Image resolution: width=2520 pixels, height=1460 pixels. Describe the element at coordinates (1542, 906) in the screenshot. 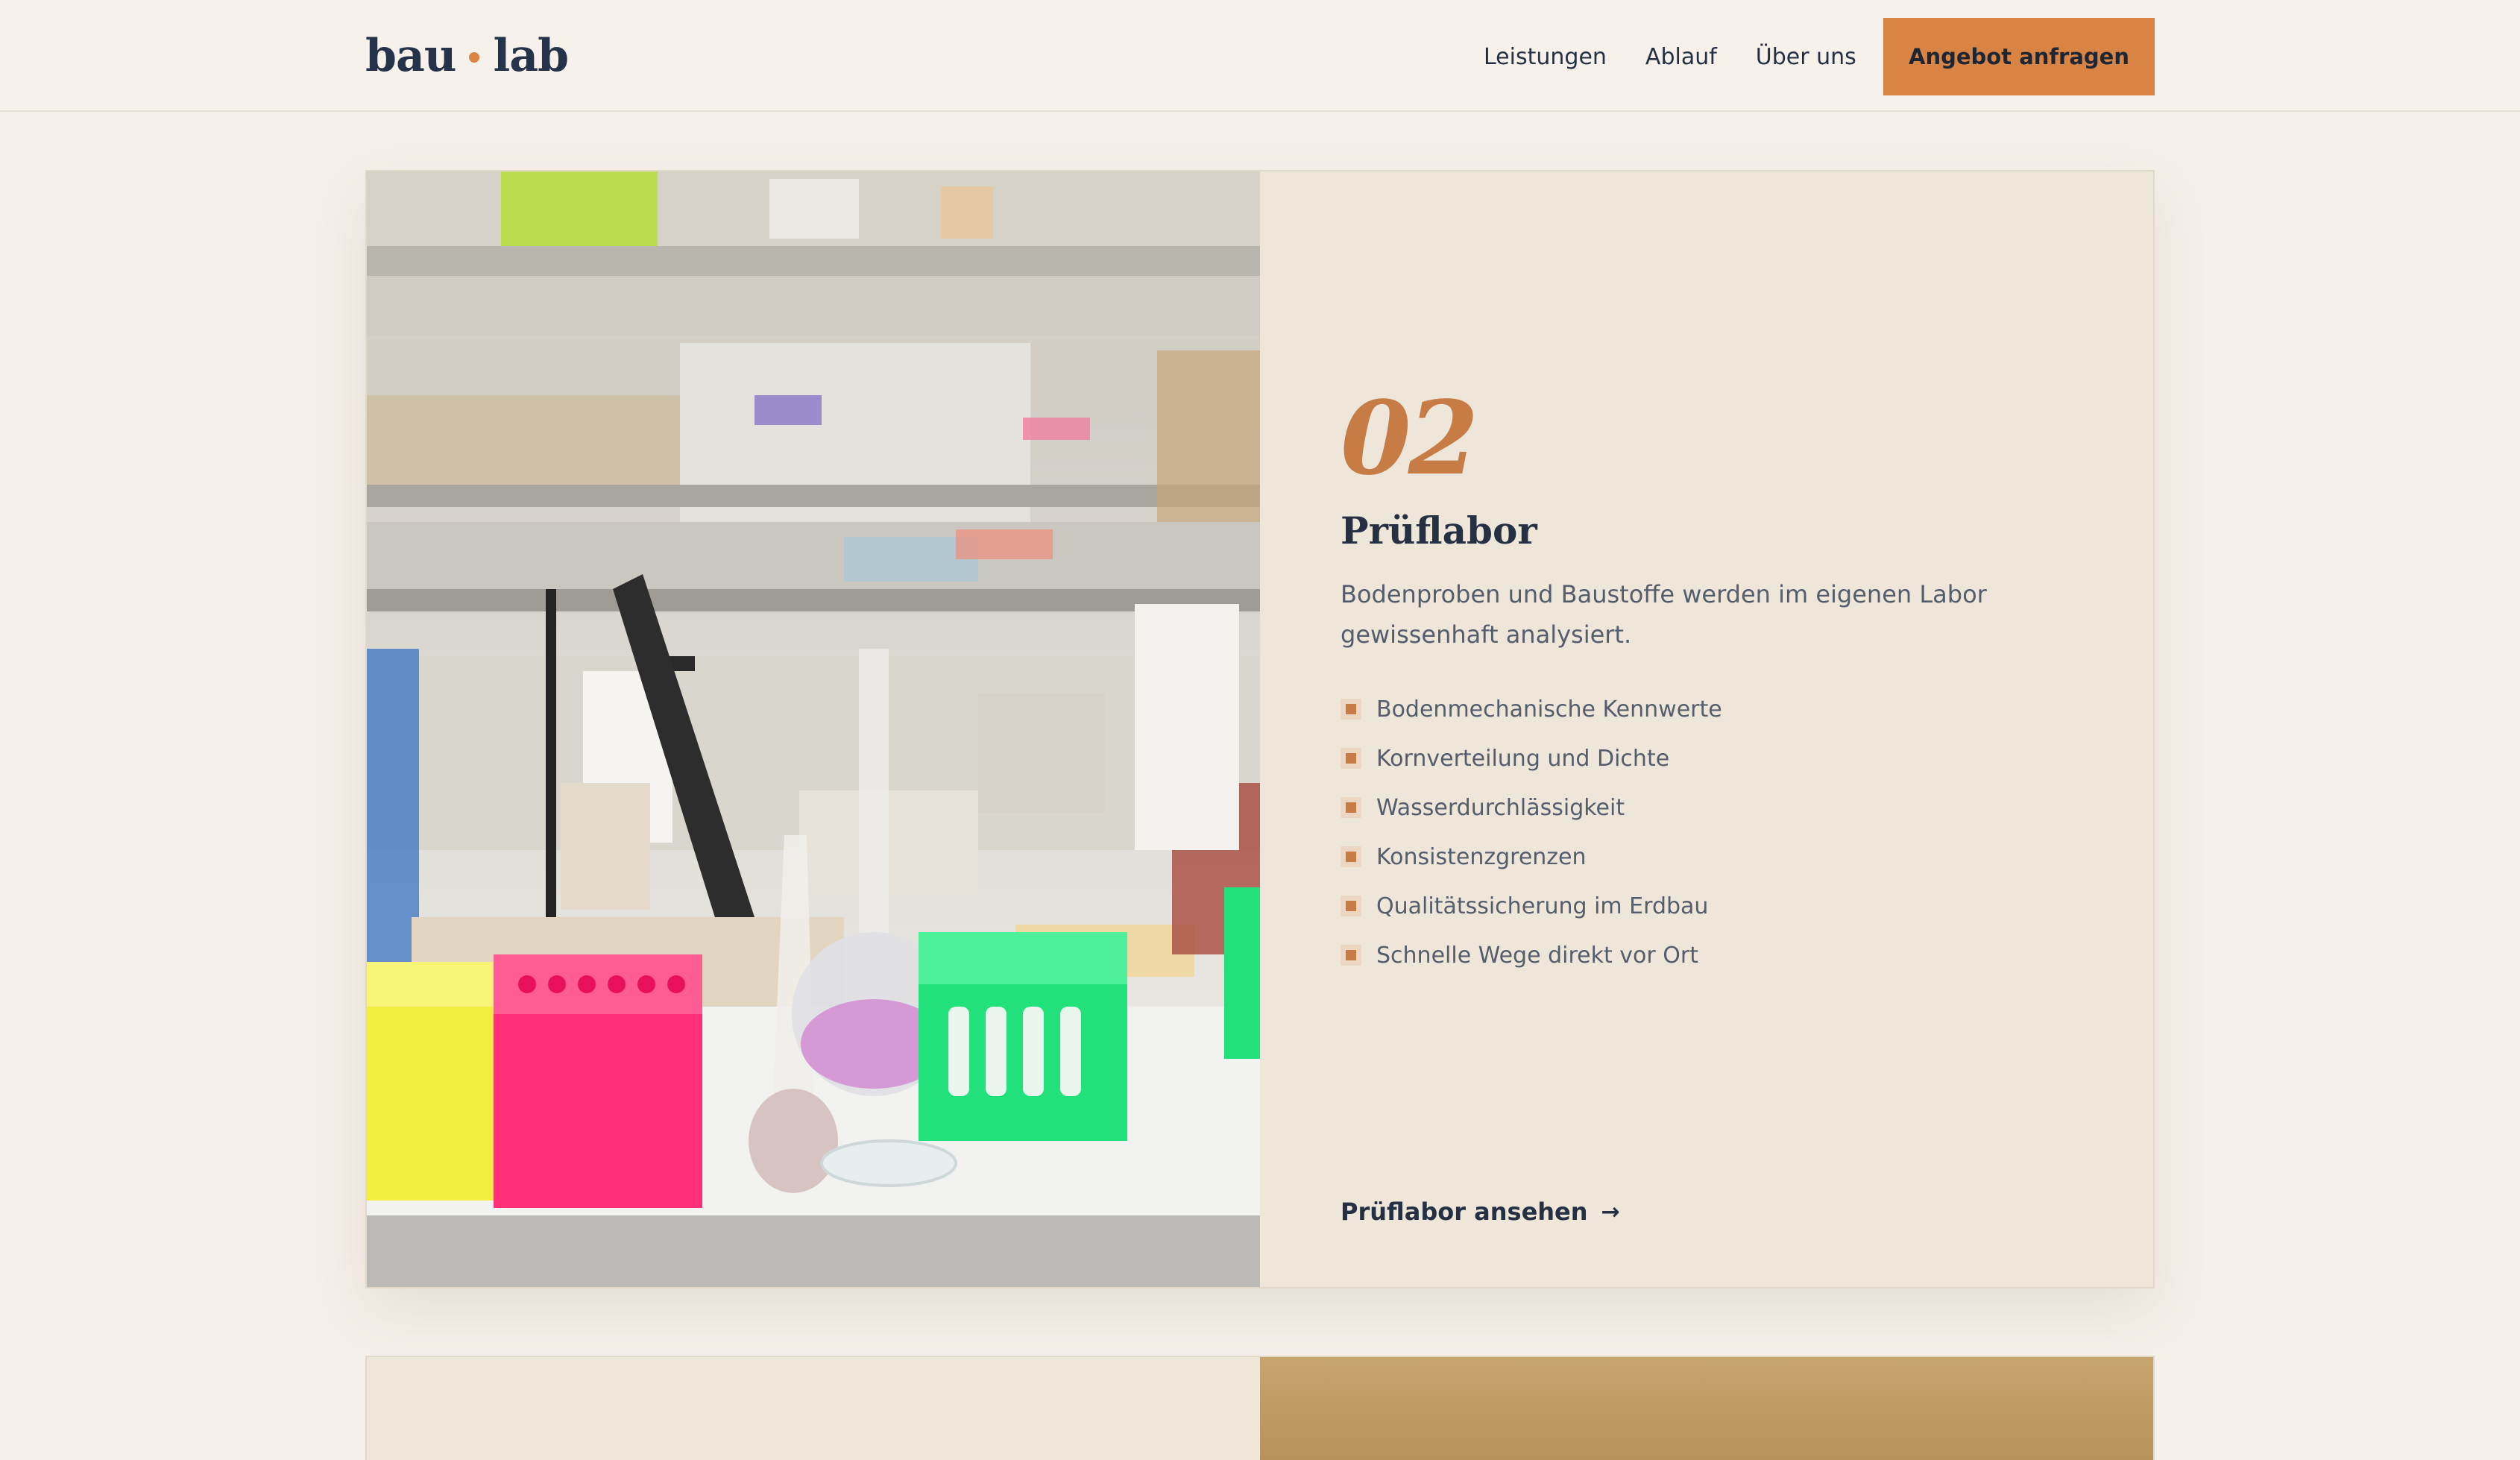

I see `list-item-label: Qualitätssicherung im Erdbau` at that location.